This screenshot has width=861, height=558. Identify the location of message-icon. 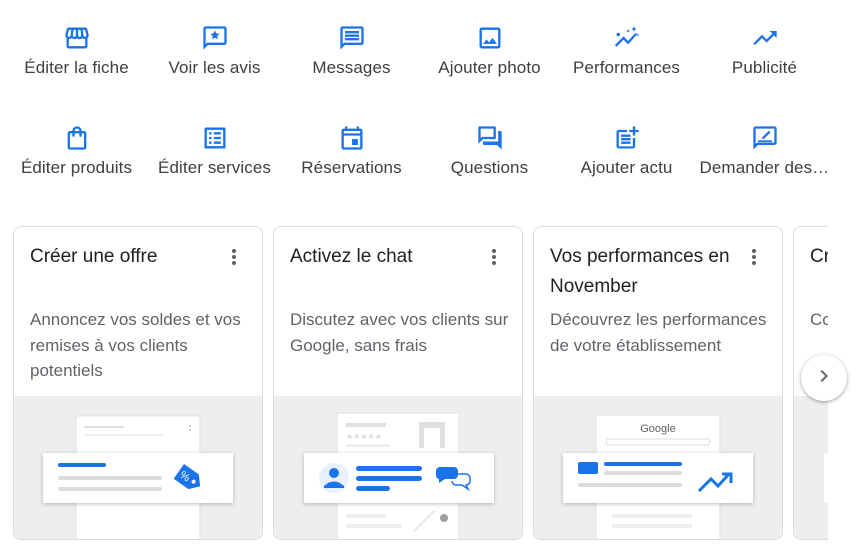
(352, 38).